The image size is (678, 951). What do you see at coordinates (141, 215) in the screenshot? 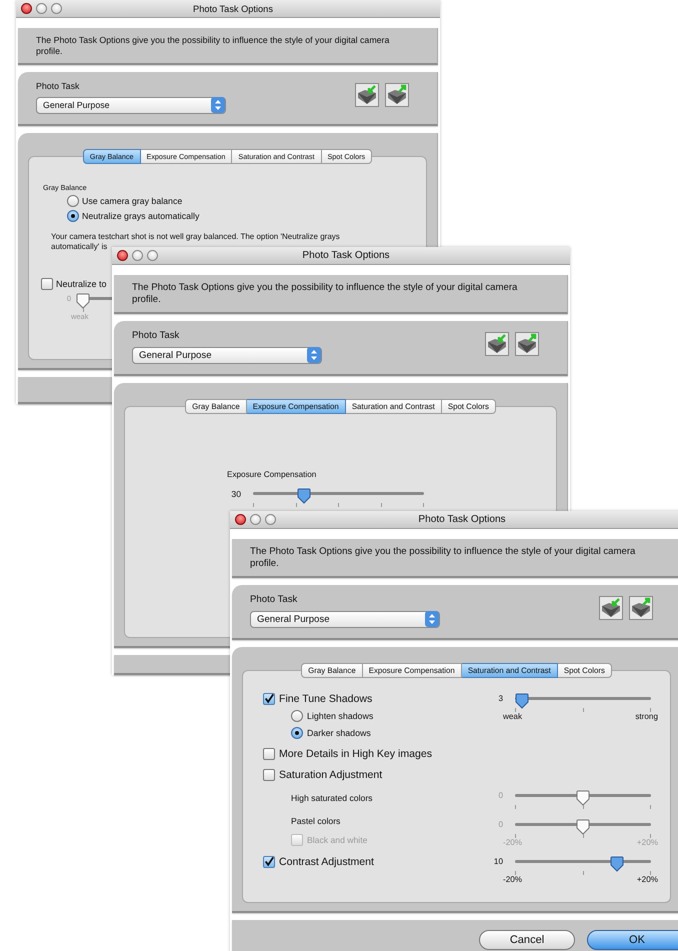
I see `radio-label: Neutralize grays automatically` at bounding box center [141, 215].